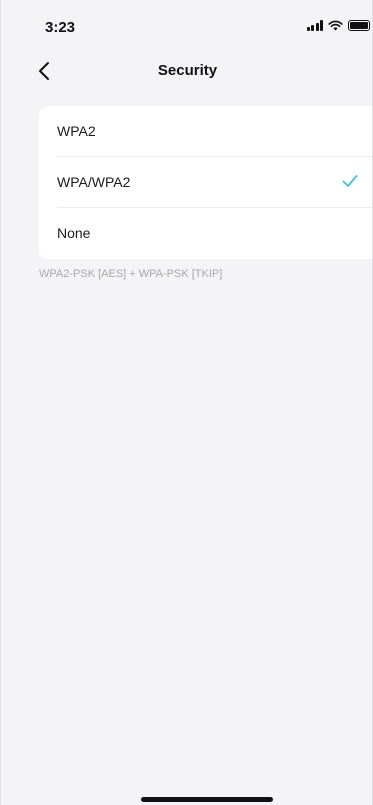  Describe the element at coordinates (131, 274) in the screenshot. I see `security-description: WPA2-PSK [AES] + WPA-PSK [TKIP]` at that location.